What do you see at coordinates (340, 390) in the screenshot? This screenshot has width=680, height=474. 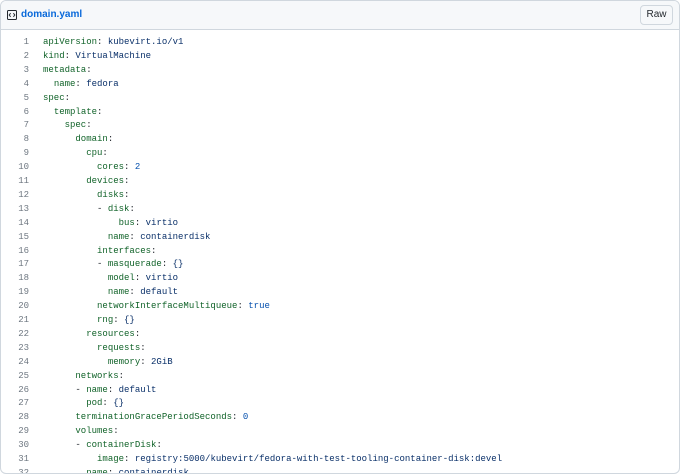 I see `code-line: 26 - name: default` at bounding box center [340, 390].